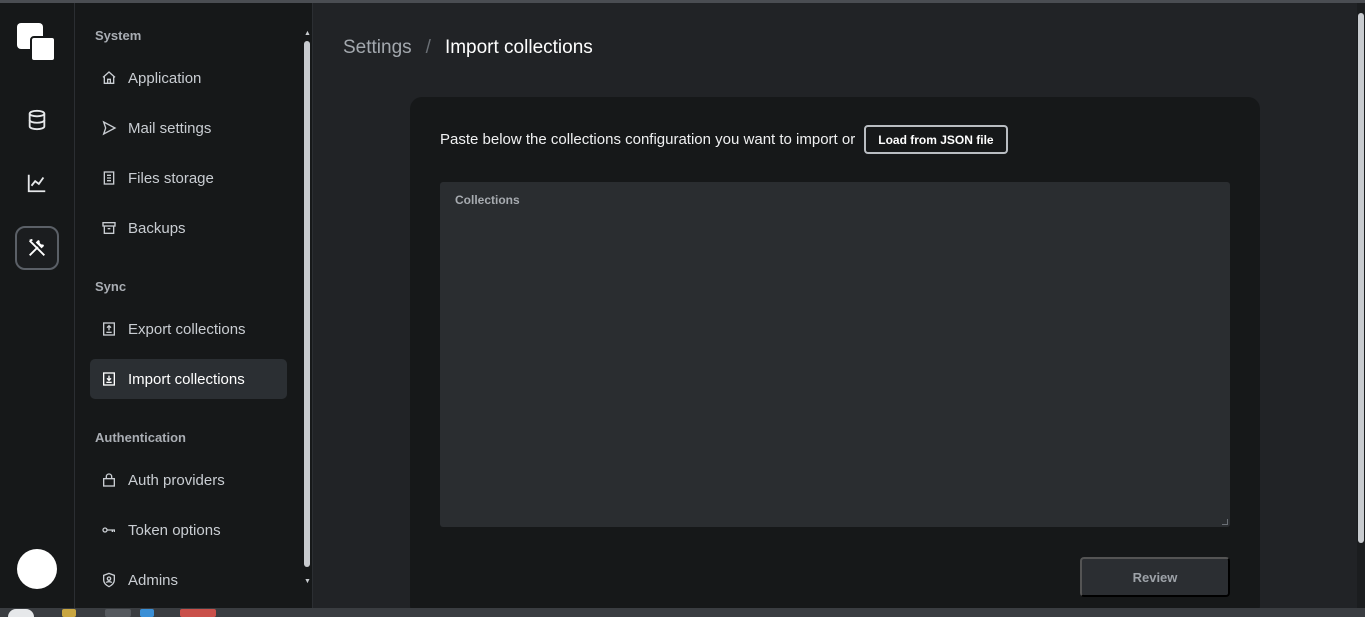 This screenshot has width=1365, height=617. I want to click on os-taskbar, so click(682, 612).